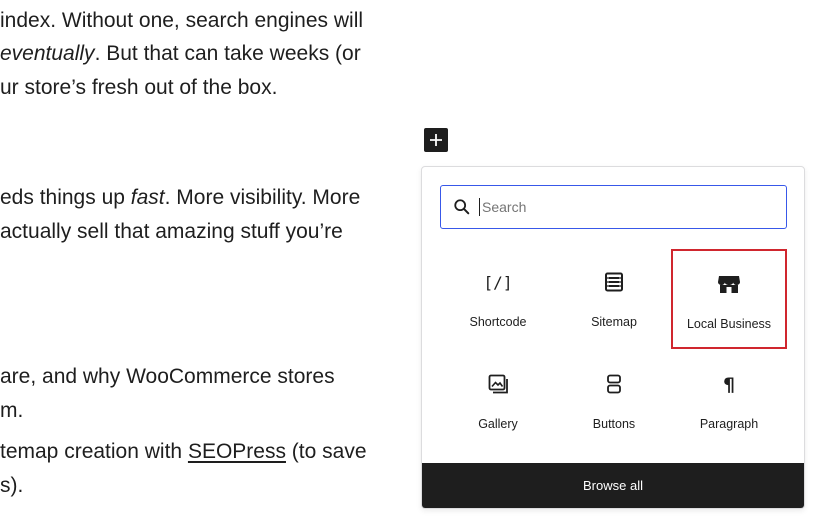 The image size is (840, 519). Describe the element at coordinates (729, 424) in the screenshot. I see `block-label: Paragraph` at that location.